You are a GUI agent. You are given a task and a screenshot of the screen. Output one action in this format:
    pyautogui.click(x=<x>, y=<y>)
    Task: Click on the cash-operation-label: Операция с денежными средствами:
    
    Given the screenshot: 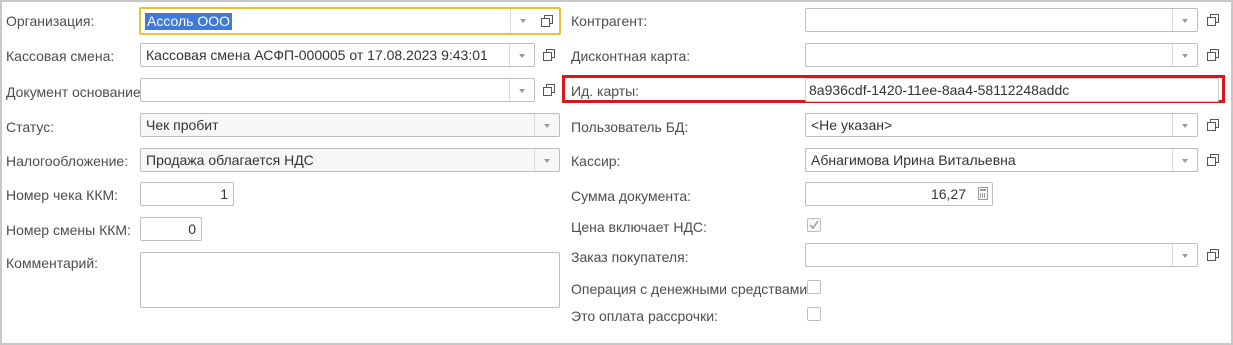 What is the action you would take?
    pyautogui.click(x=691, y=289)
    